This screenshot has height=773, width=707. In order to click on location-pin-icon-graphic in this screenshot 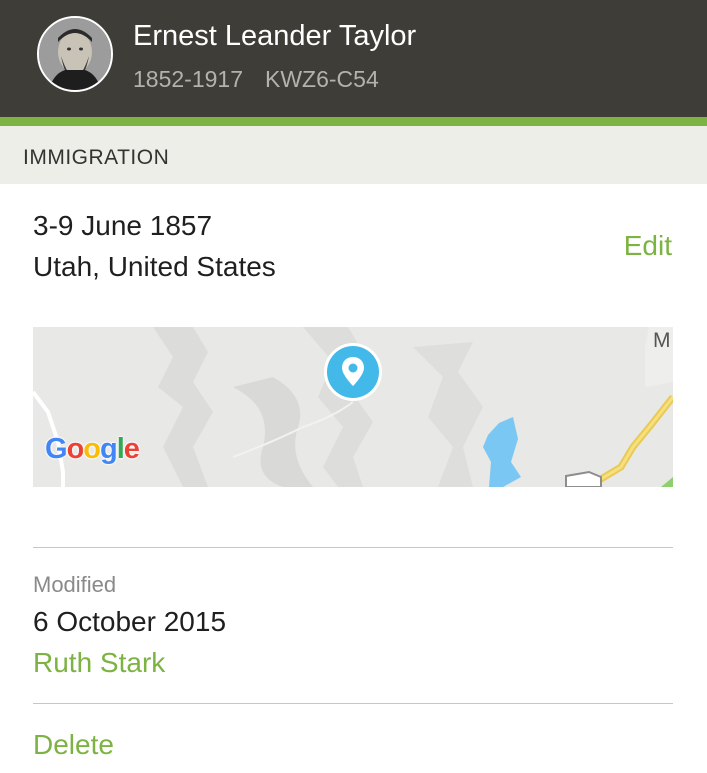, I will do `click(353, 372)`.